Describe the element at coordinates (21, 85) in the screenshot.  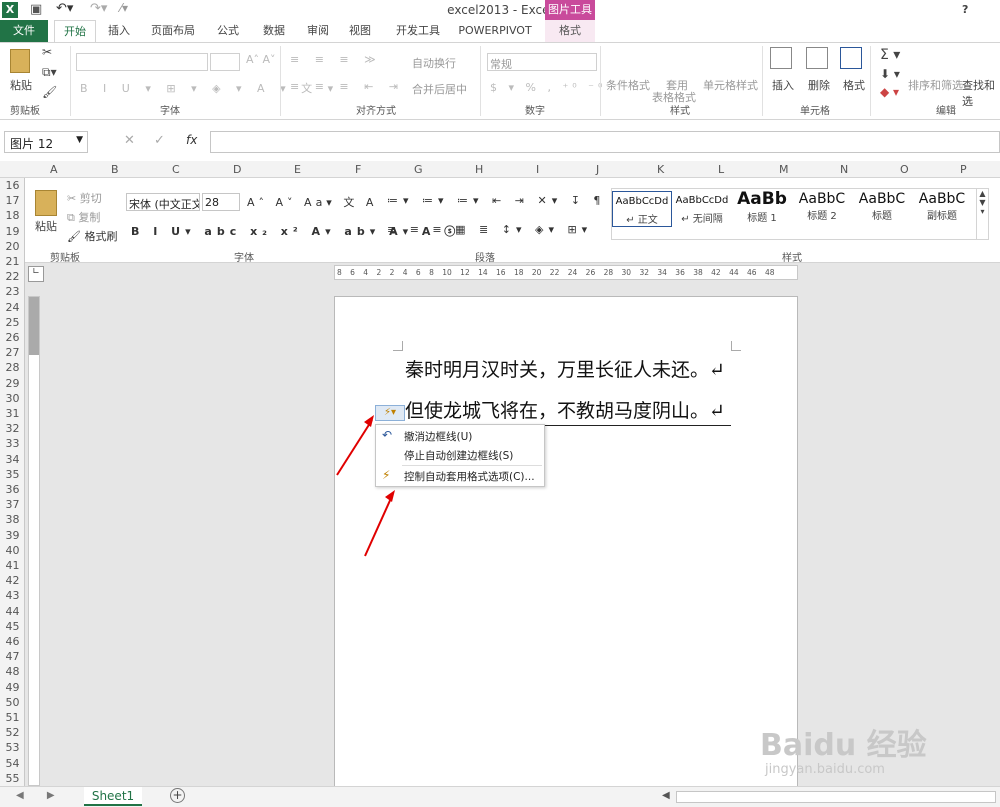
I see `paste-button-label: 粘贴` at that location.